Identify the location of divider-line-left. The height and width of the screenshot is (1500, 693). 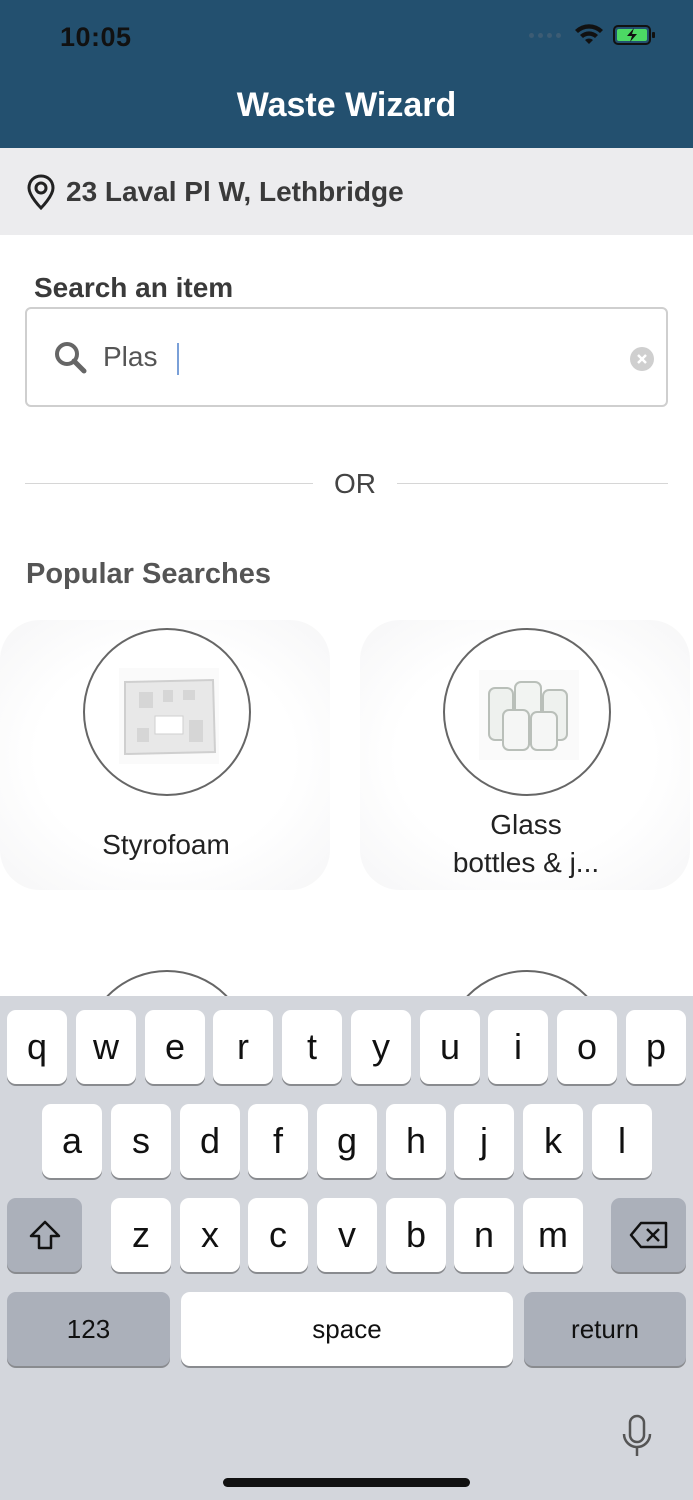
(169, 483).